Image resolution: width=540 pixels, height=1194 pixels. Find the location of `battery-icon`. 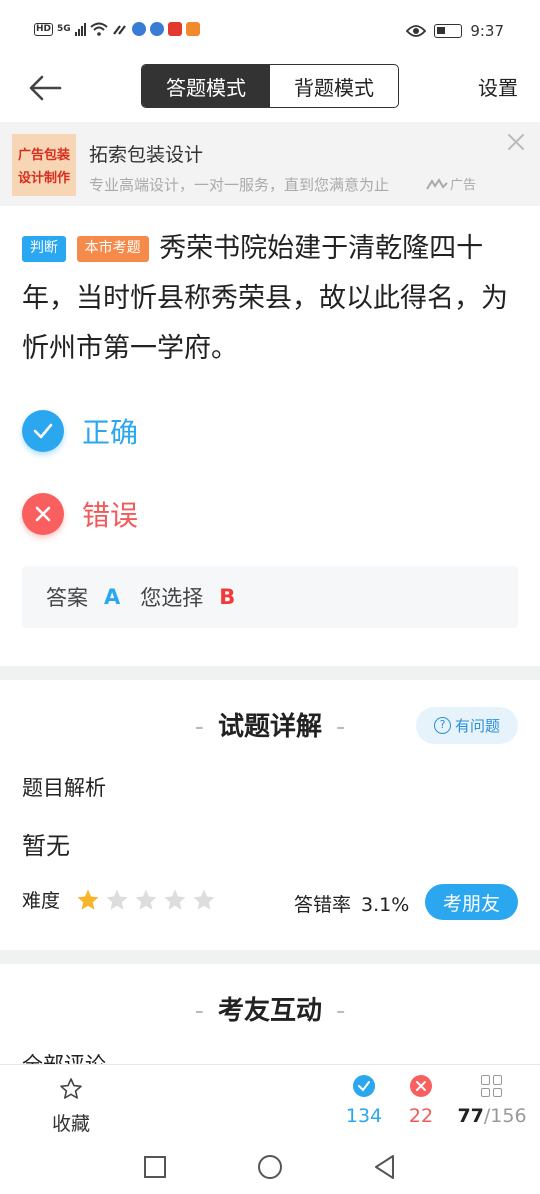

battery-icon is located at coordinates (448, 31).